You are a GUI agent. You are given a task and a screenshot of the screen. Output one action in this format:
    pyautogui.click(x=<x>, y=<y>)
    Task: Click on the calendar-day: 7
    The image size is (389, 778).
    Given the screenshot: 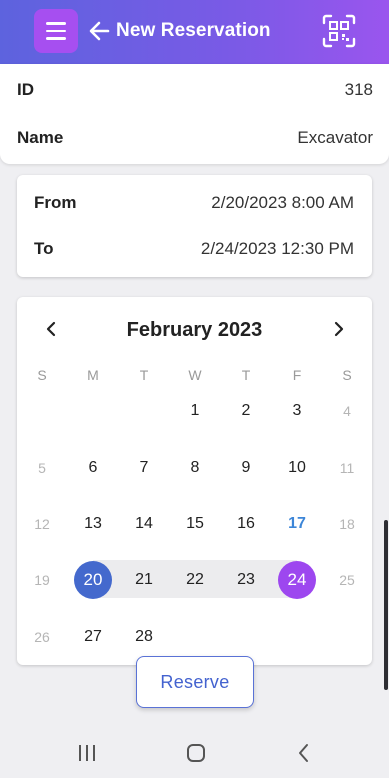 What is the action you would take?
    pyautogui.click(x=144, y=468)
    